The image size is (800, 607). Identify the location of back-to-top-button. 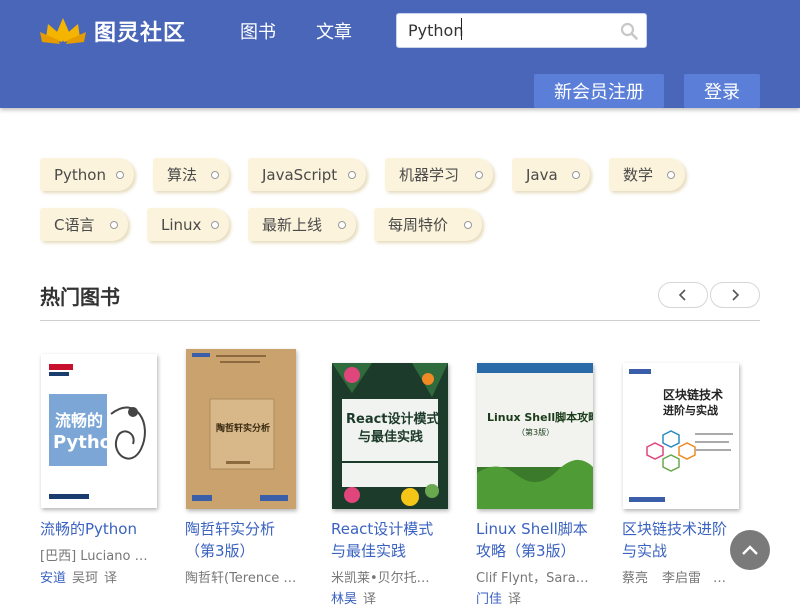
(750, 550).